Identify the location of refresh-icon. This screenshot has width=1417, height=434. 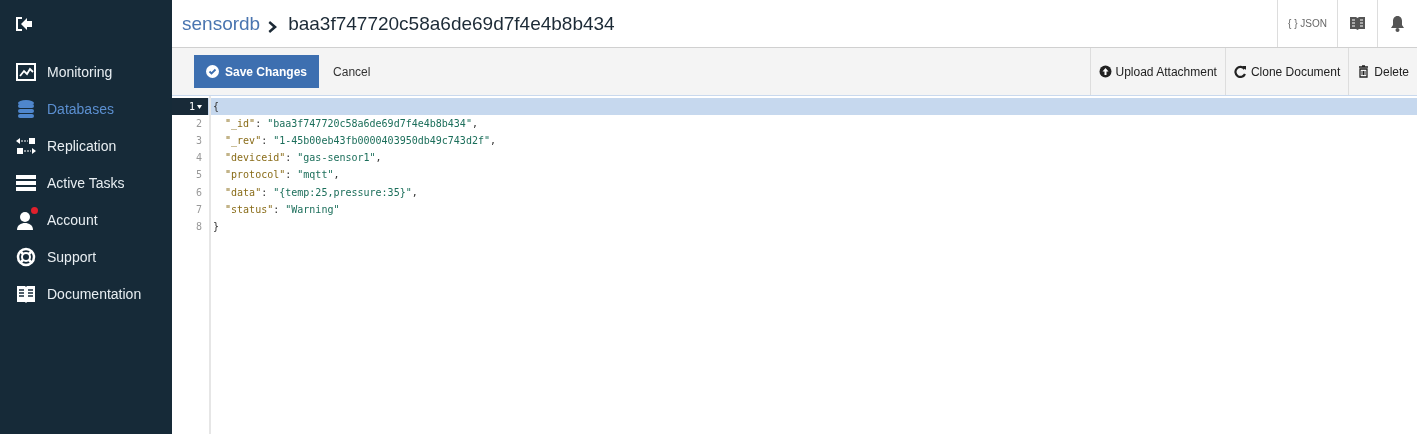
(1240, 71).